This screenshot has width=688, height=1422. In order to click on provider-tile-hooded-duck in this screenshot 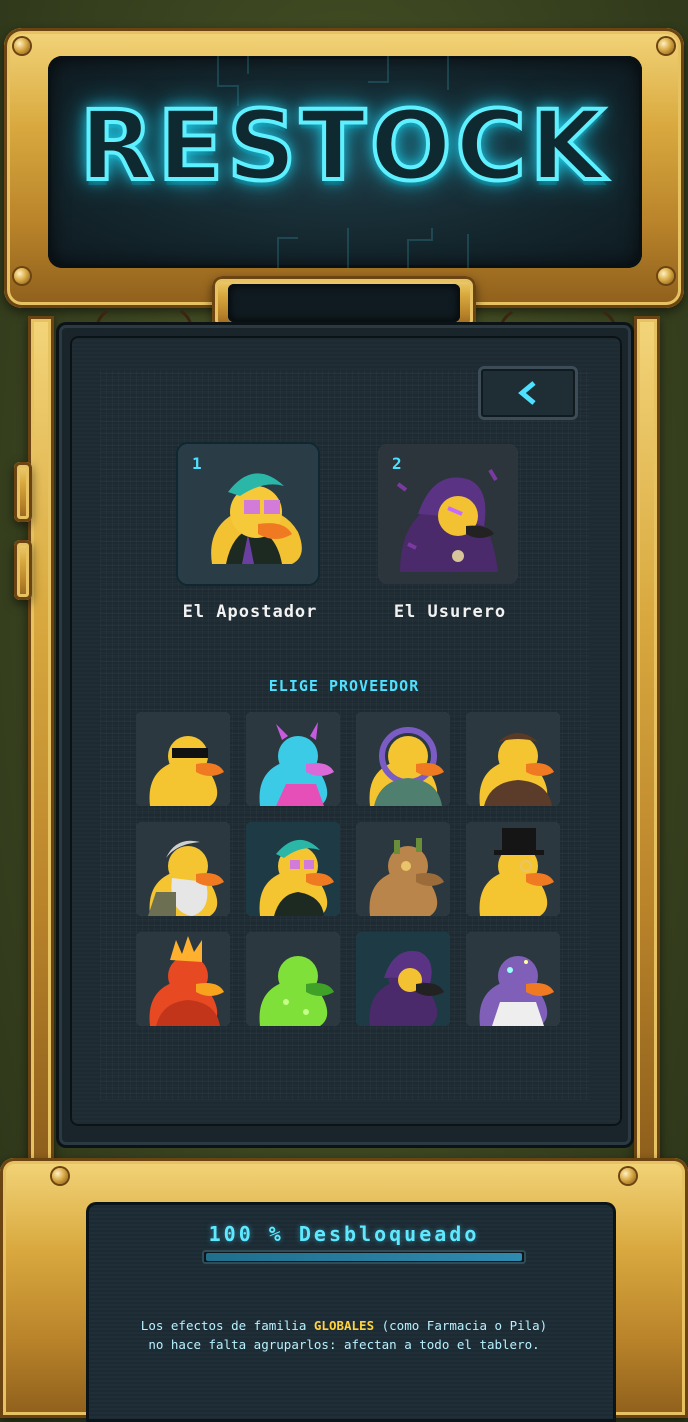, I will do `click(403, 979)`.